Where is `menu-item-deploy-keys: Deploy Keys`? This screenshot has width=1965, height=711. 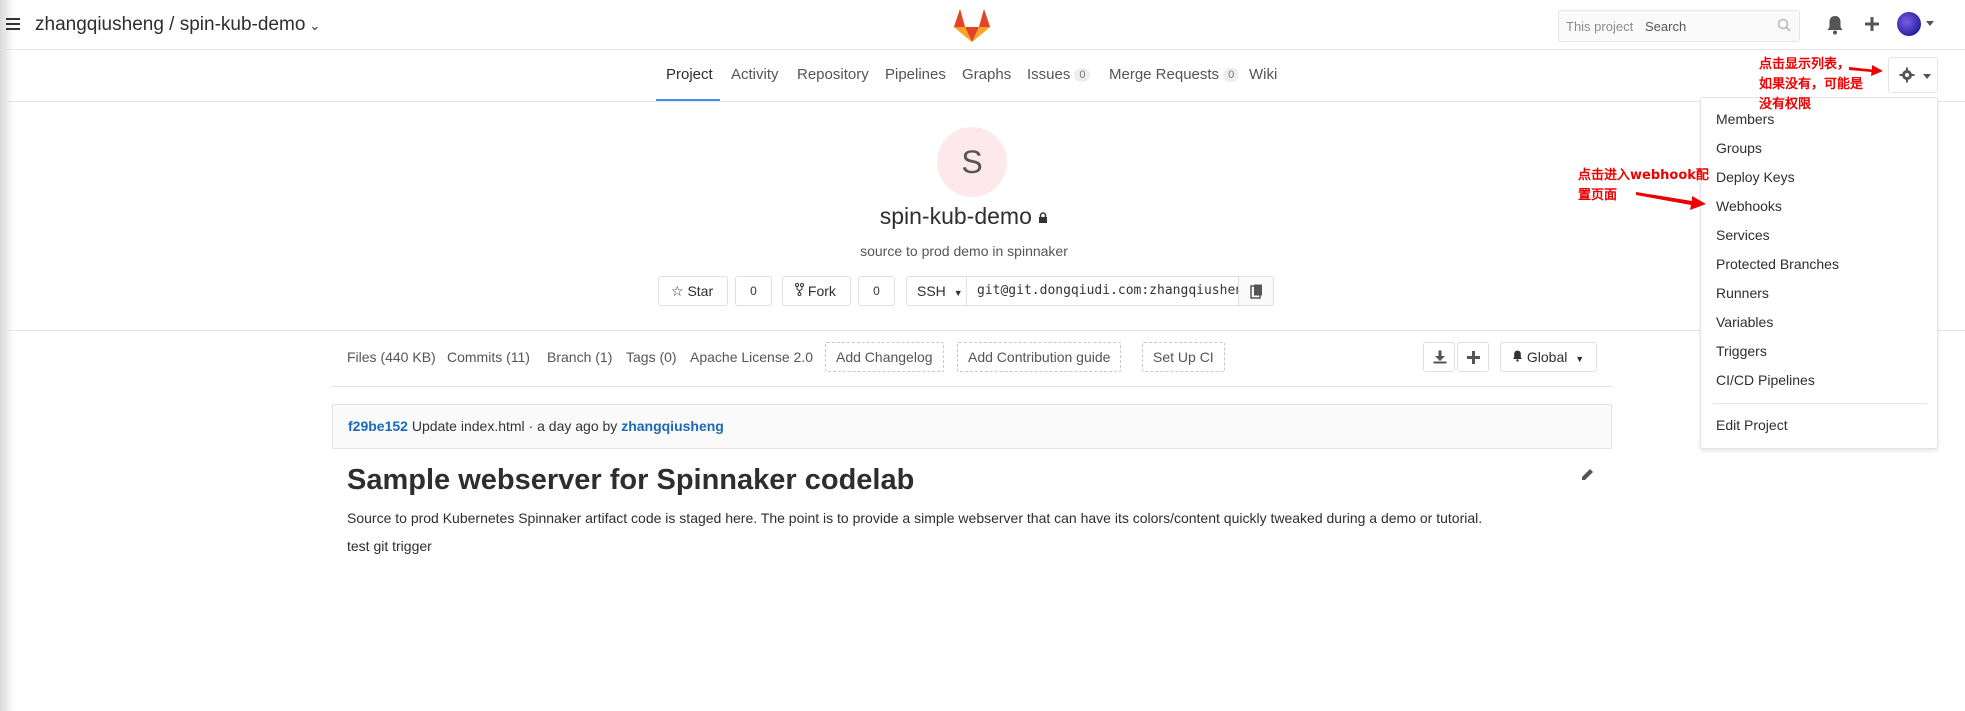 menu-item-deploy-keys: Deploy Keys is located at coordinates (1755, 177).